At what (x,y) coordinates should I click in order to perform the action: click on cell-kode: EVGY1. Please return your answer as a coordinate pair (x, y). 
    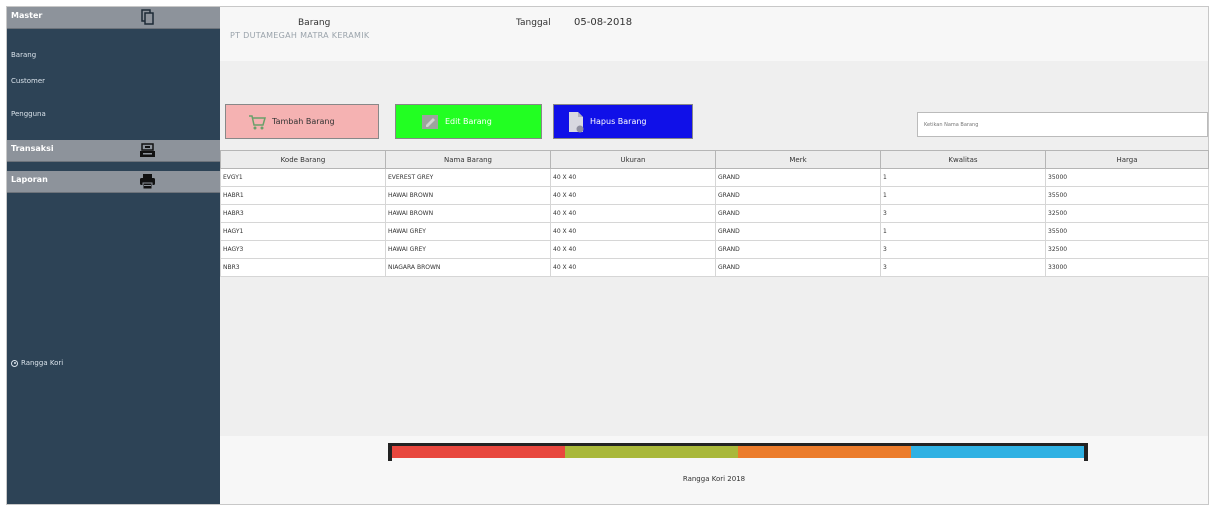
    Looking at the image, I should click on (303, 177).